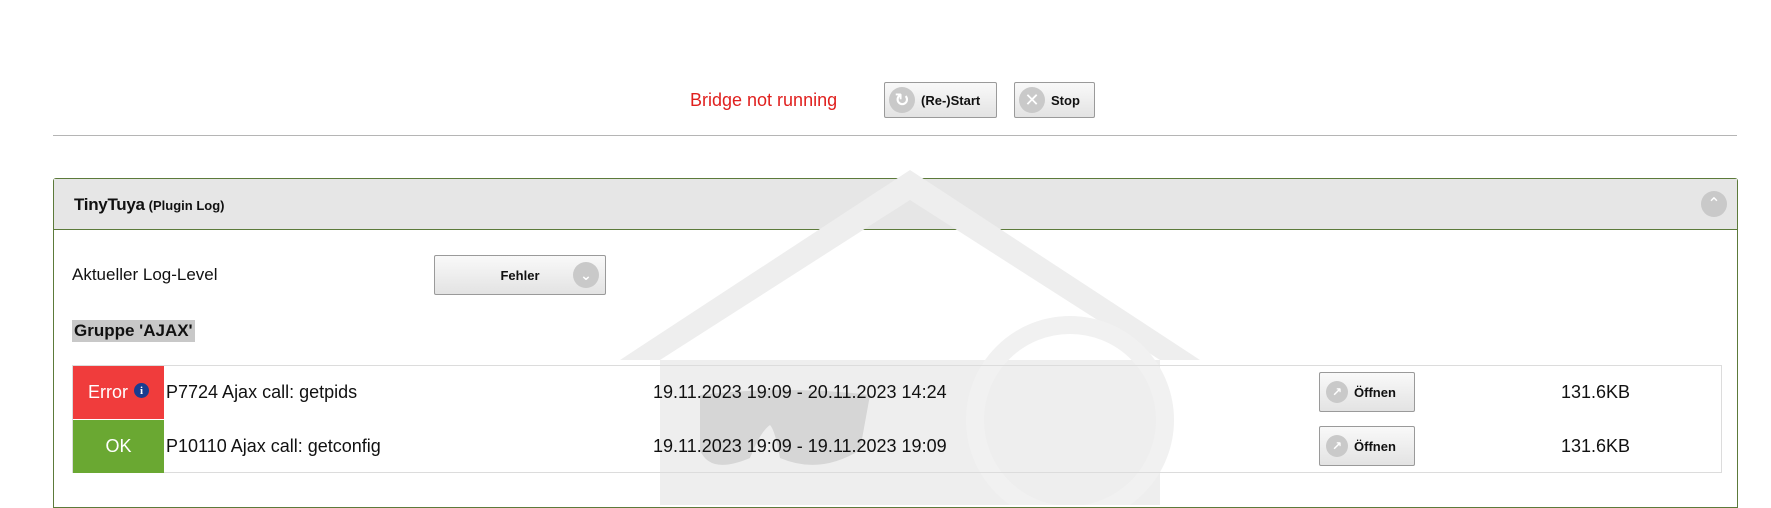  Describe the element at coordinates (186, 205) in the screenshot. I see `panel-subtitle: (Plugin Log)` at that location.